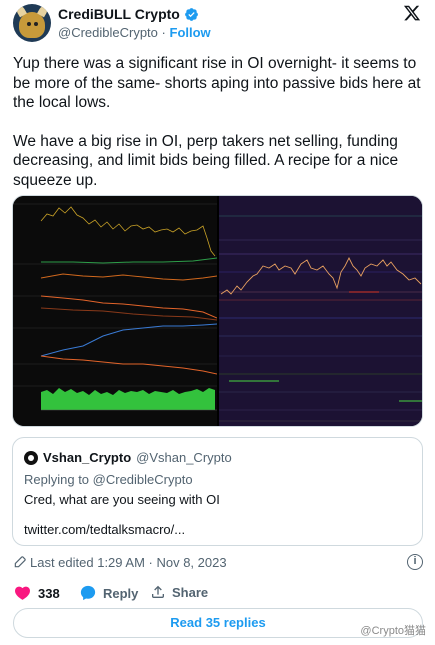 Image resolution: width=435 pixels, height=645 pixels. I want to click on author-handle-row: @CredibleCrypto · Follow, so click(134, 32).